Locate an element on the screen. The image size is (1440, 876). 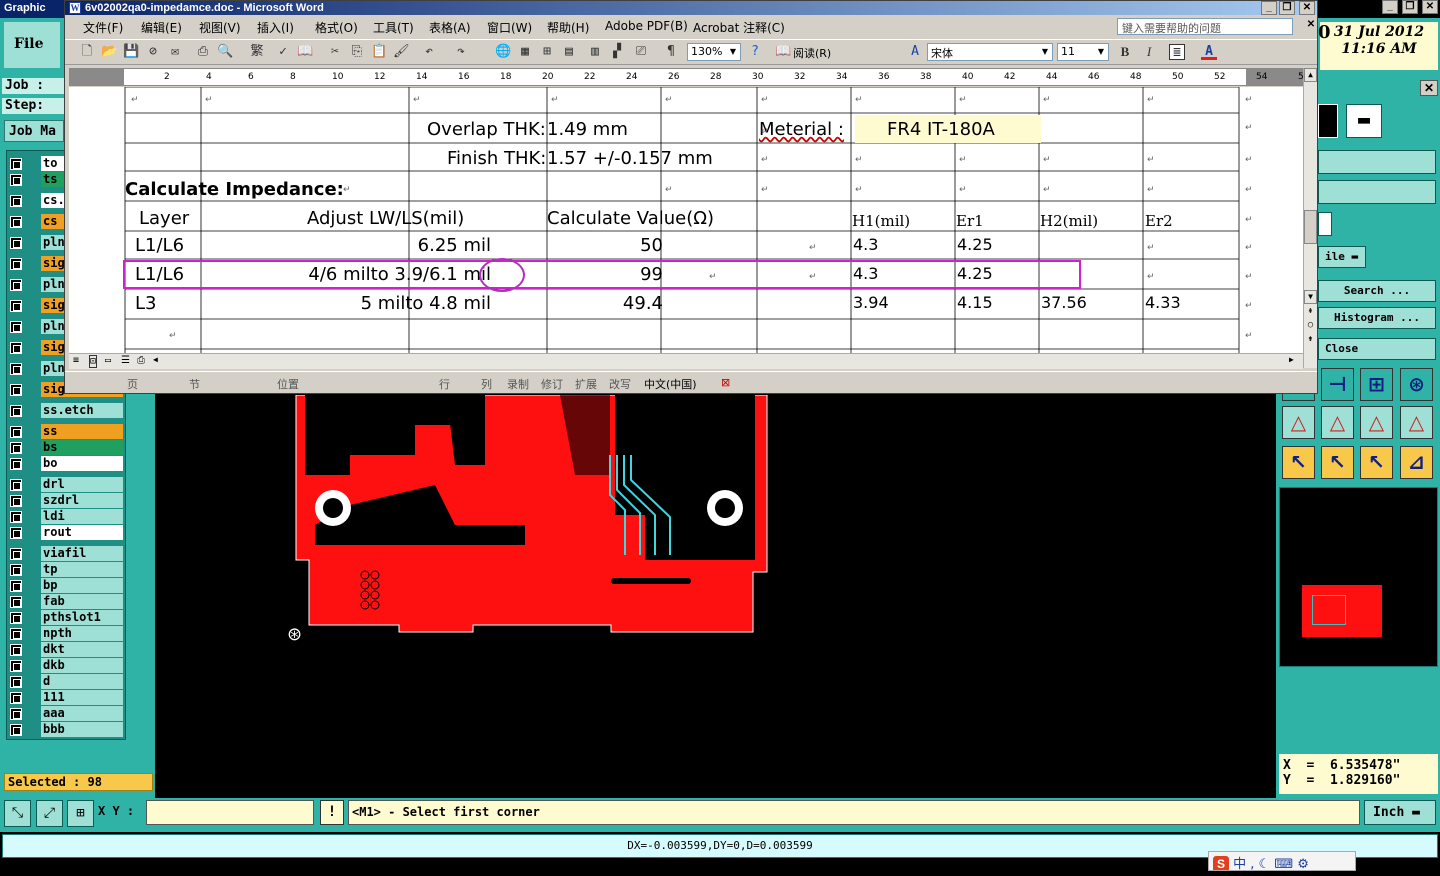
zoom-out-icon: ⤢ is located at coordinates (49, 813).